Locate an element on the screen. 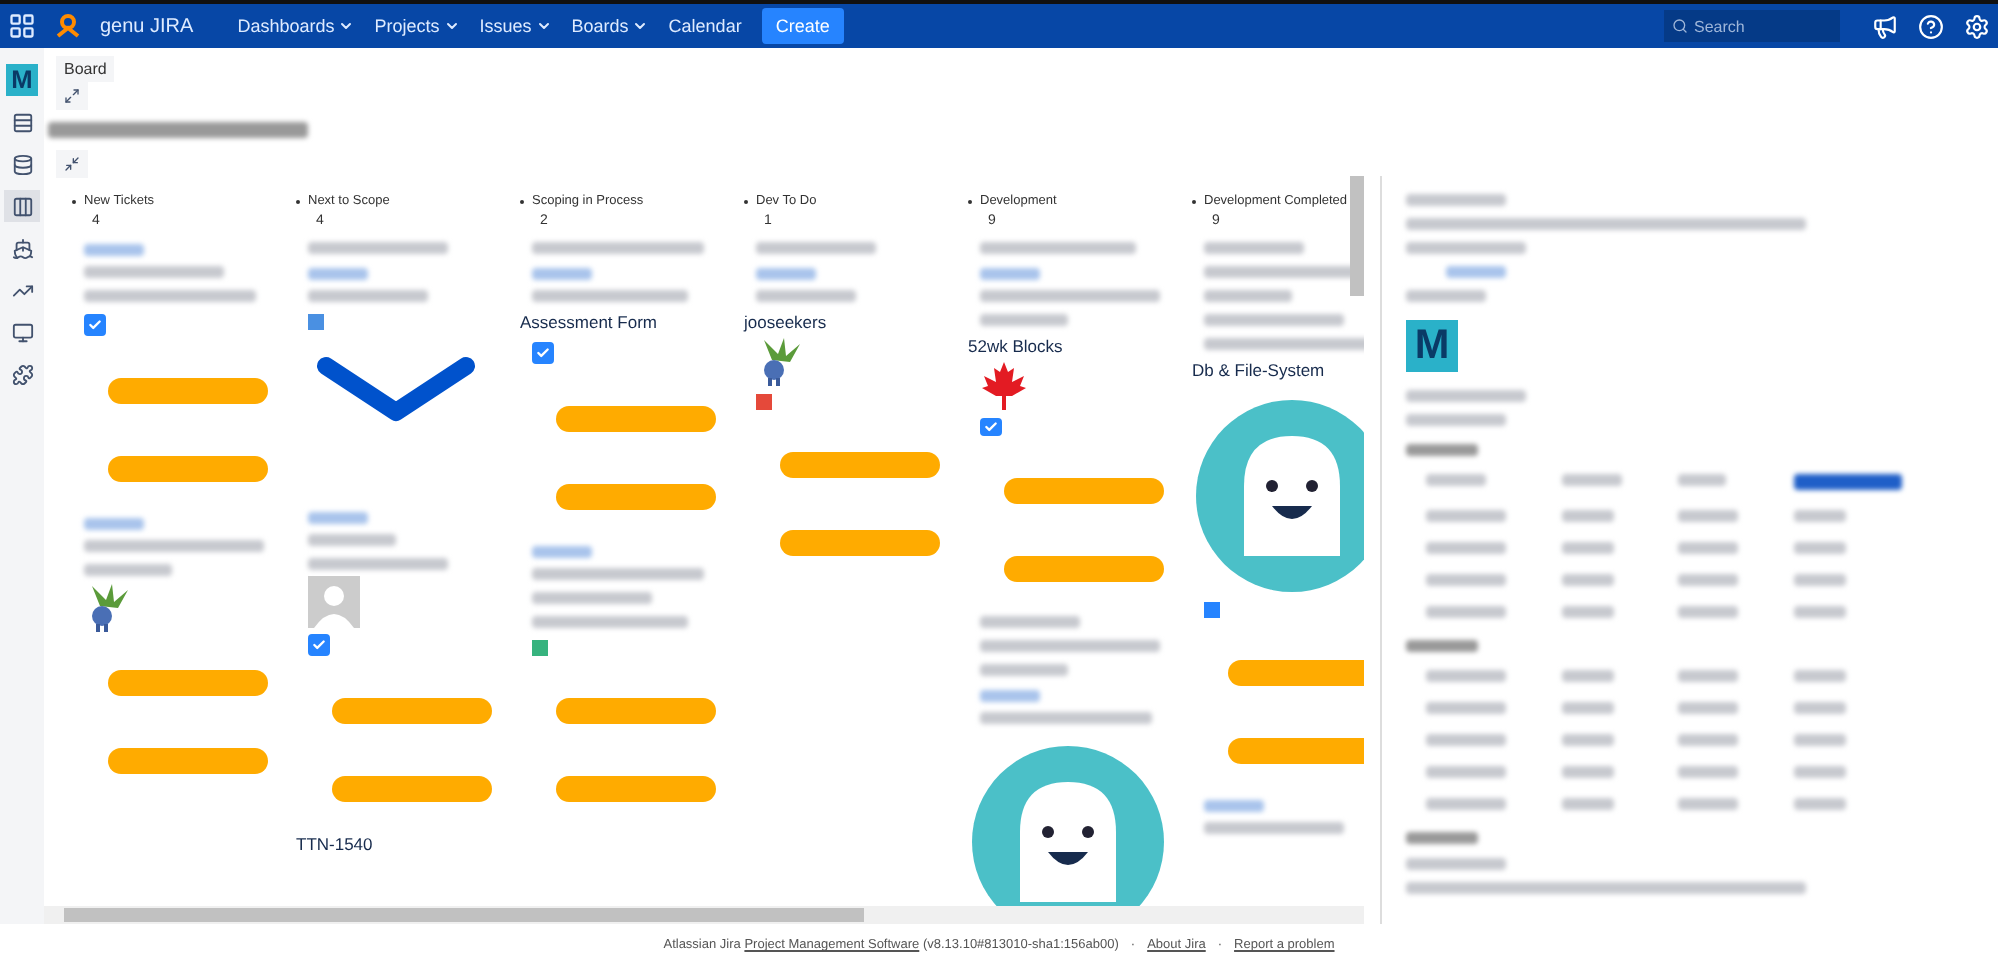 Image resolution: width=1998 pixels, height=966 pixels. breadcrumb: Board is located at coordinates (85, 69).